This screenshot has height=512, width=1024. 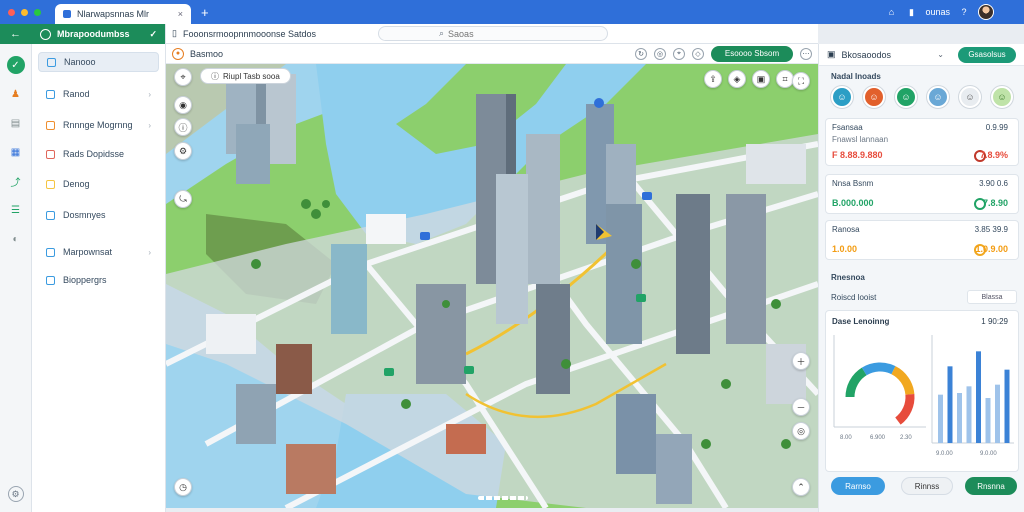 I want to click on tab-close-icon: ×, so click(x=180, y=14).